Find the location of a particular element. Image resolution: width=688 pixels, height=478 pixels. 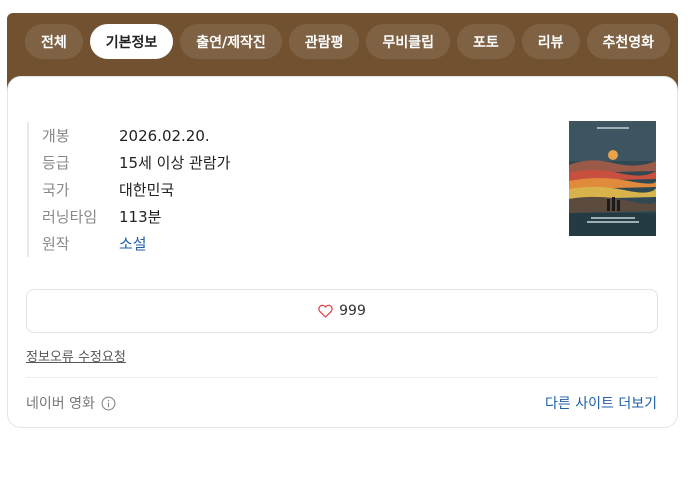

info-row-release: 개봉 2026.02.20. is located at coordinates (136, 135).